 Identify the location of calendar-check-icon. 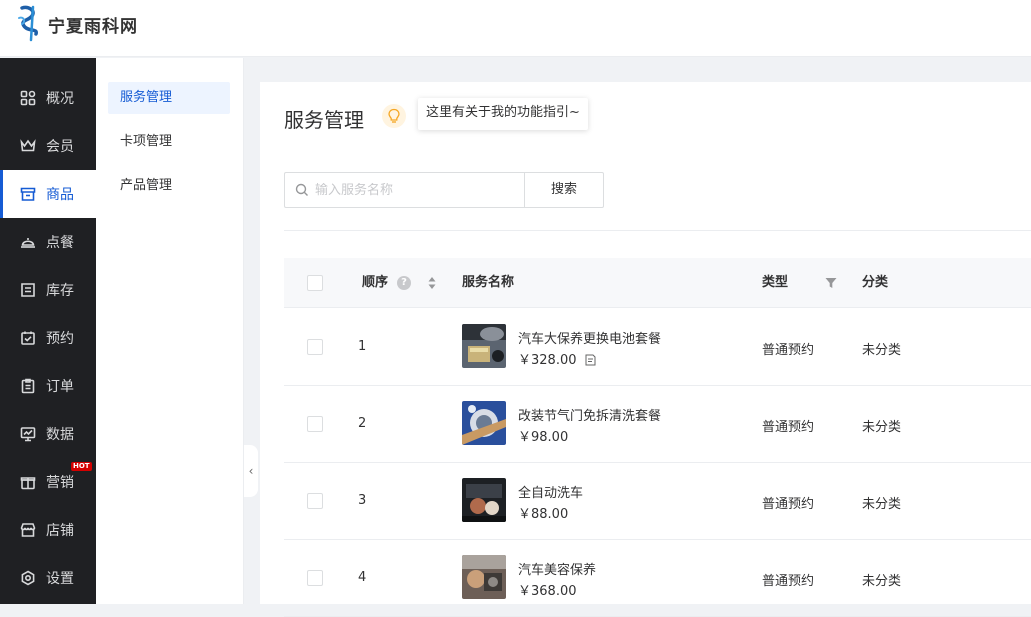
(28, 338).